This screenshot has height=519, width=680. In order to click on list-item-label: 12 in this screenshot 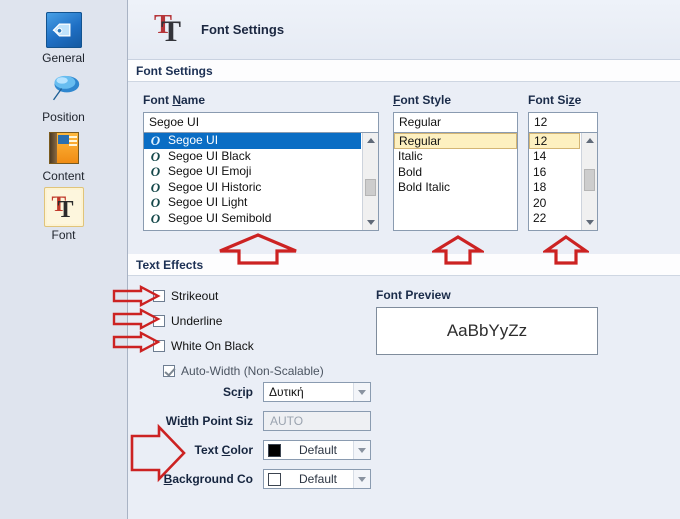, I will do `click(541, 141)`.